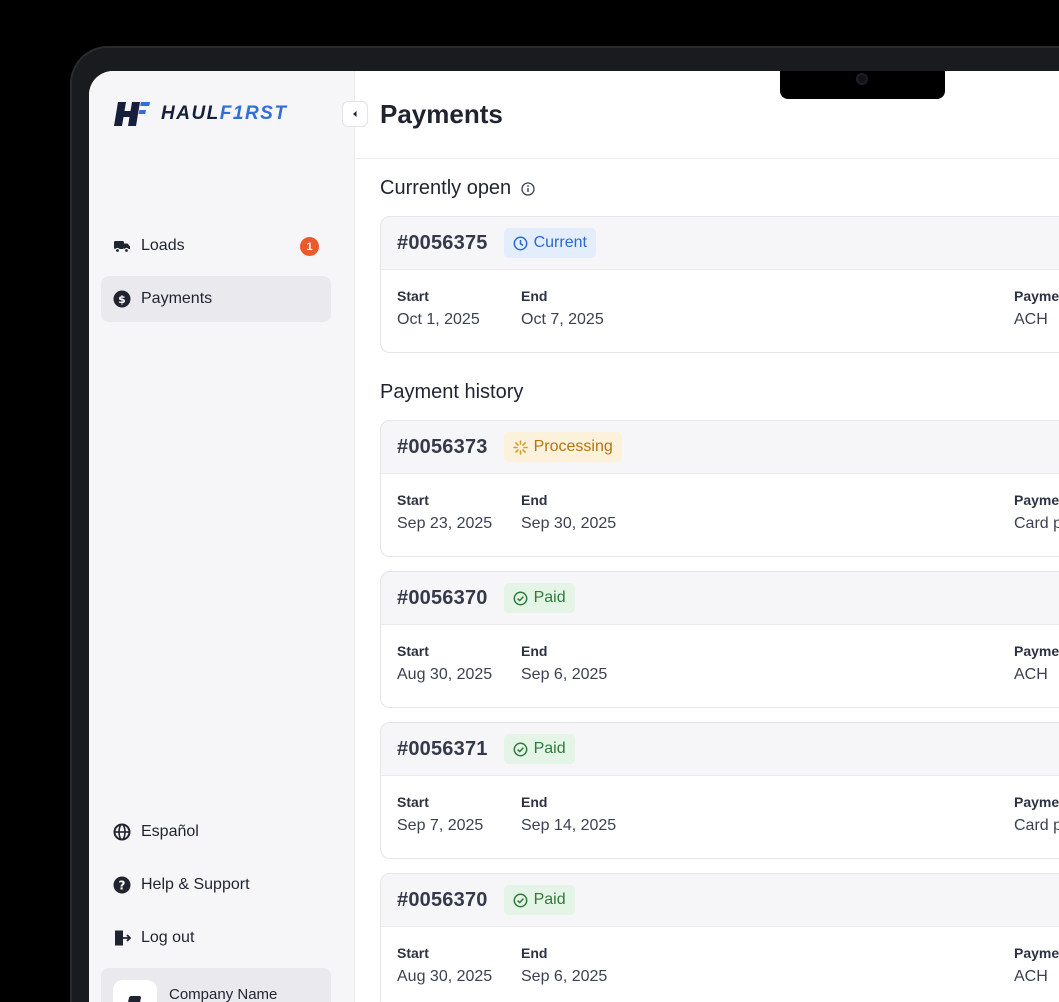  Describe the element at coordinates (562, 308) in the screenshot. I see `end-field: End Oct 7, 2025` at that location.